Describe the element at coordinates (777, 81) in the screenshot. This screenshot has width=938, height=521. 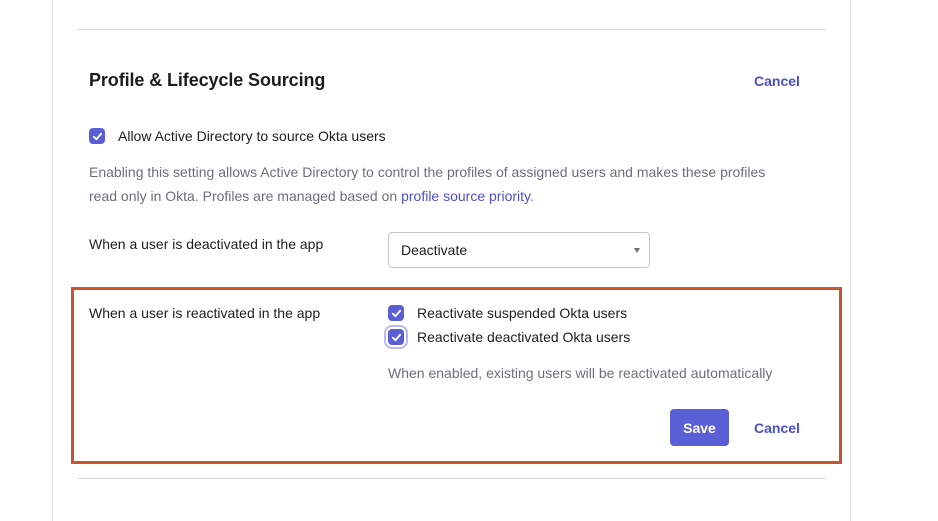
I see `cancel-link-top: Cancel` at that location.